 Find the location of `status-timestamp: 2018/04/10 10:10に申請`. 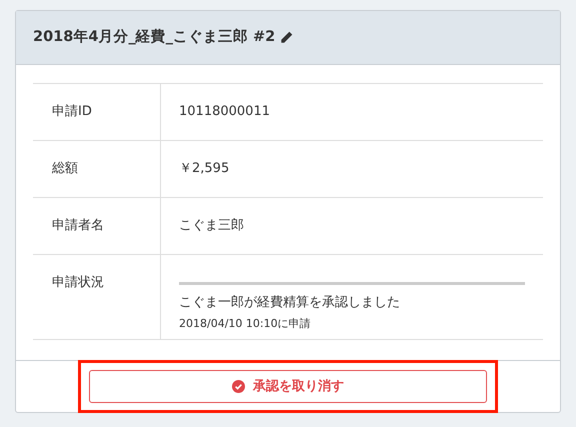

status-timestamp: 2018/04/10 10:10に申請 is located at coordinates (245, 324).